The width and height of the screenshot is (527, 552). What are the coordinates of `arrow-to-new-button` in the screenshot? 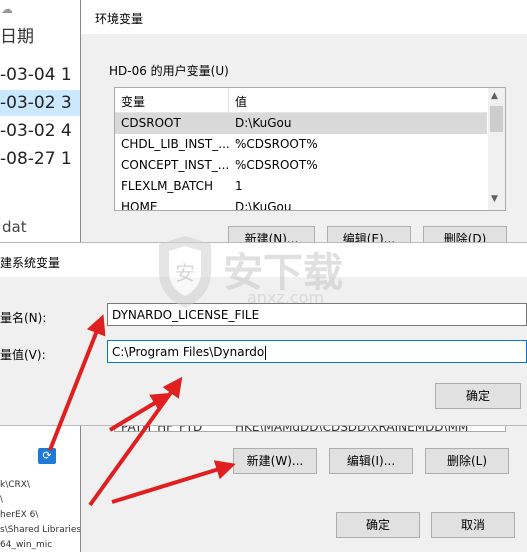 It's located at (173, 482).